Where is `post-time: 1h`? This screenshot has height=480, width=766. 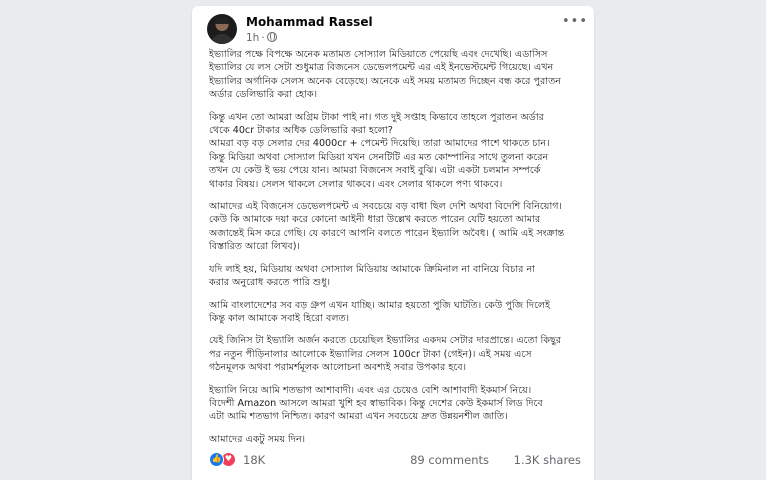
post-time: 1h is located at coordinates (252, 38).